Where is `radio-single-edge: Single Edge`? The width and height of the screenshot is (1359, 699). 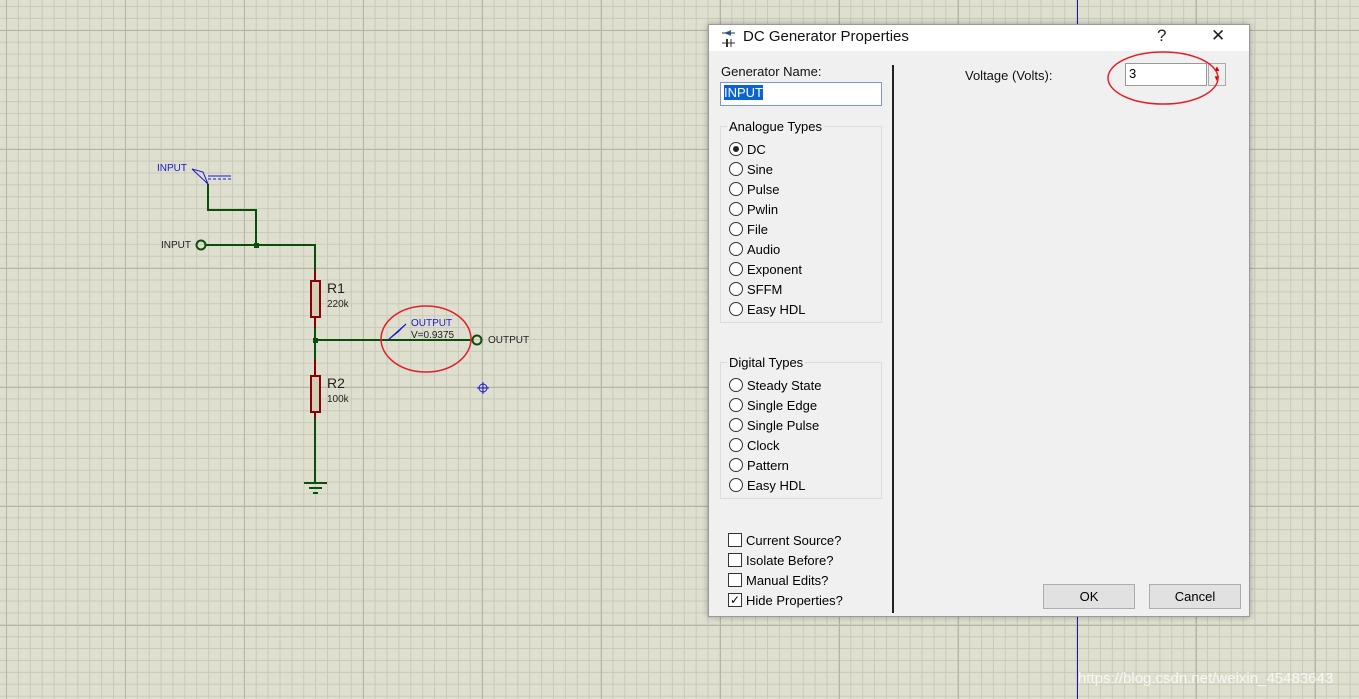 radio-single-edge: Single Edge is located at coordinates (773, 405).